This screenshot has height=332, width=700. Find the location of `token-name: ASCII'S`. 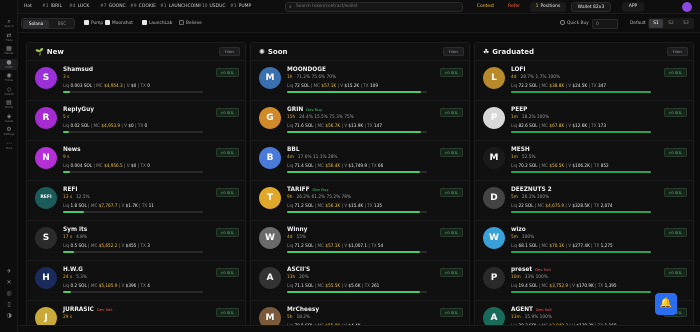

token-name: ASCII'S is located at coordinates (298, 270).